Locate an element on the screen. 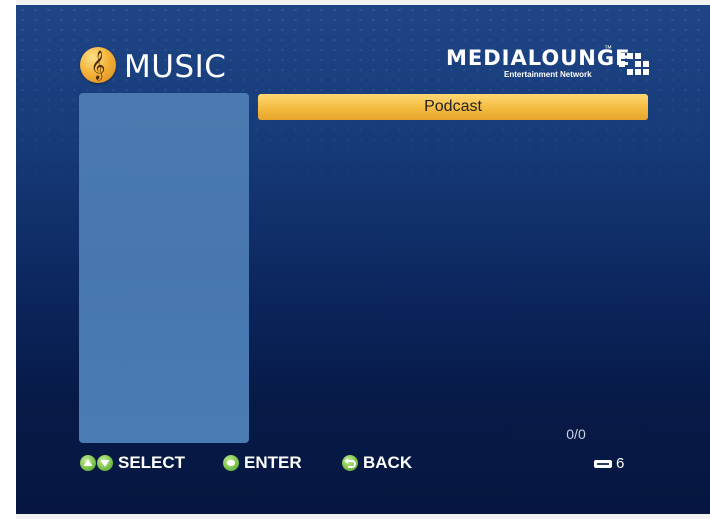  storage-count: 6 is located at coordinates (620, 463).